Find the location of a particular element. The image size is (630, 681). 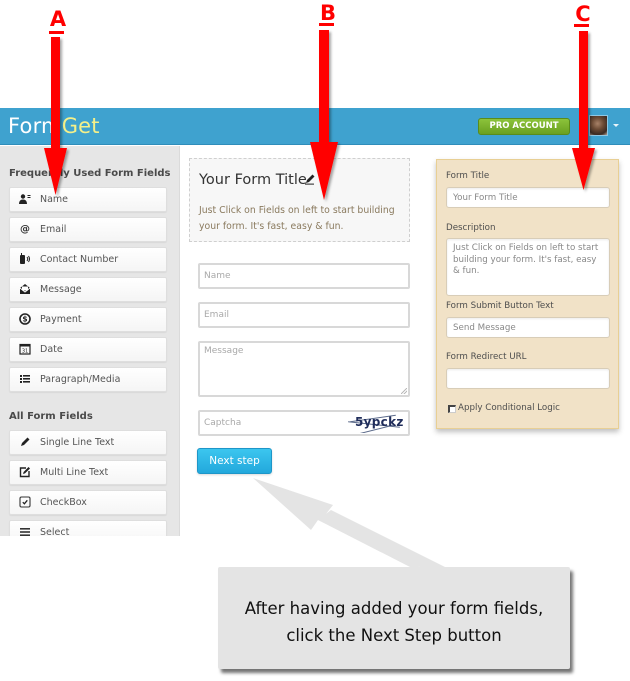

captcha-image: 5ypckz is located at coordinates (373, 423).